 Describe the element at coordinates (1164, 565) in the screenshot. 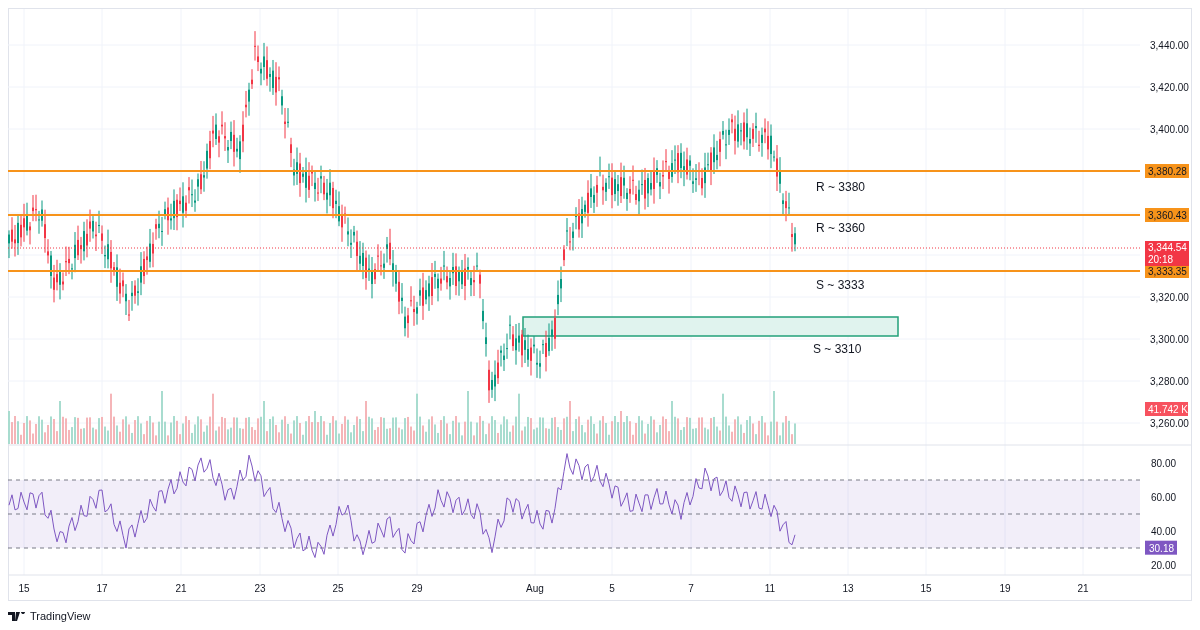

I see `rsi-axis-label: 20.00` at that location.